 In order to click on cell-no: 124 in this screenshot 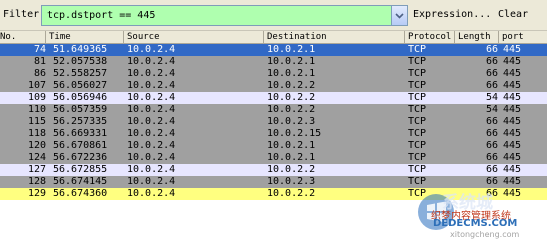, I will do `click(36, 157)`.